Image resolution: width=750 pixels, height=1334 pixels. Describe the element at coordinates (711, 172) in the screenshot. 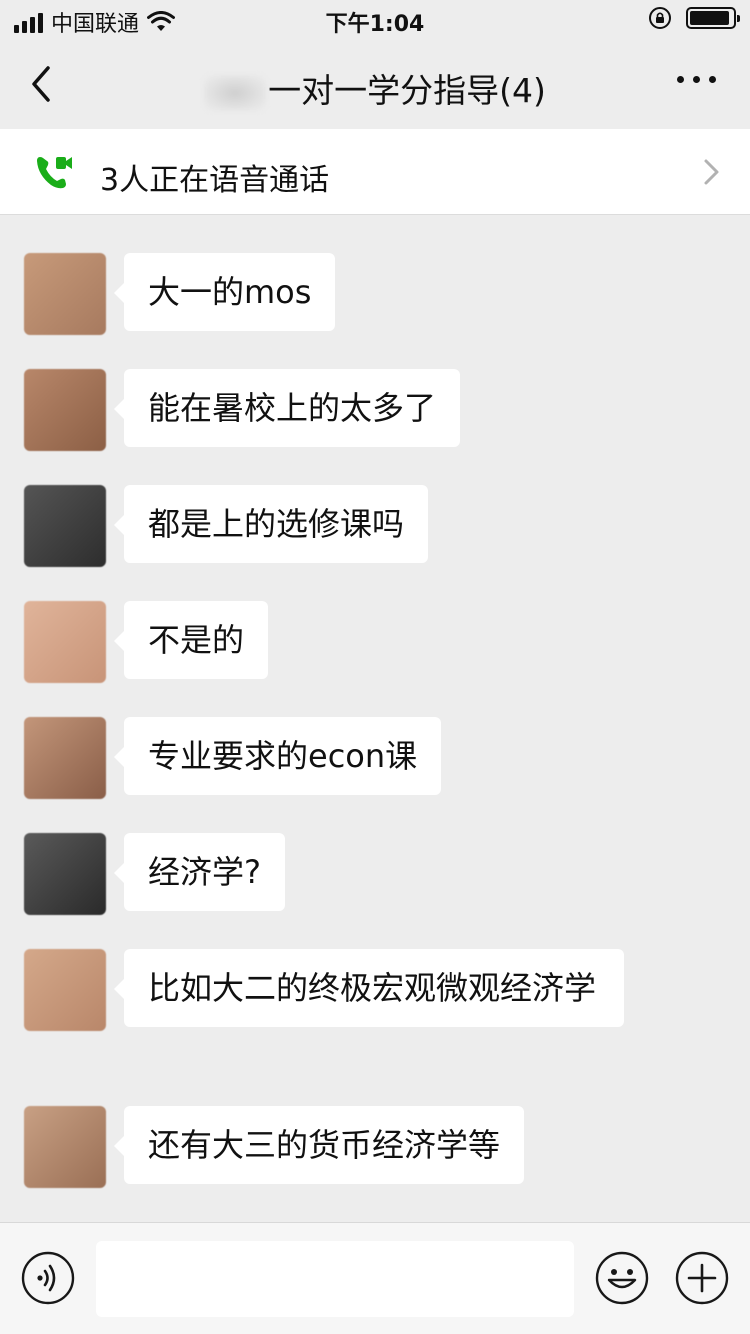

I see `chevron-right-icon` at that location.